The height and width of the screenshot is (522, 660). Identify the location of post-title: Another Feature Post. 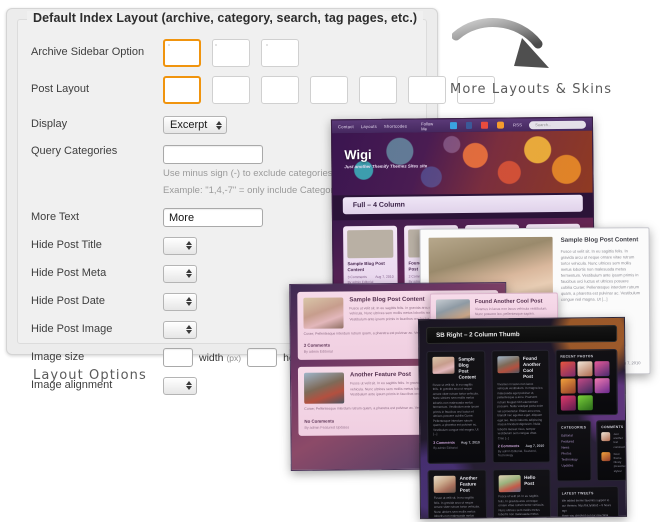
(468, 484).